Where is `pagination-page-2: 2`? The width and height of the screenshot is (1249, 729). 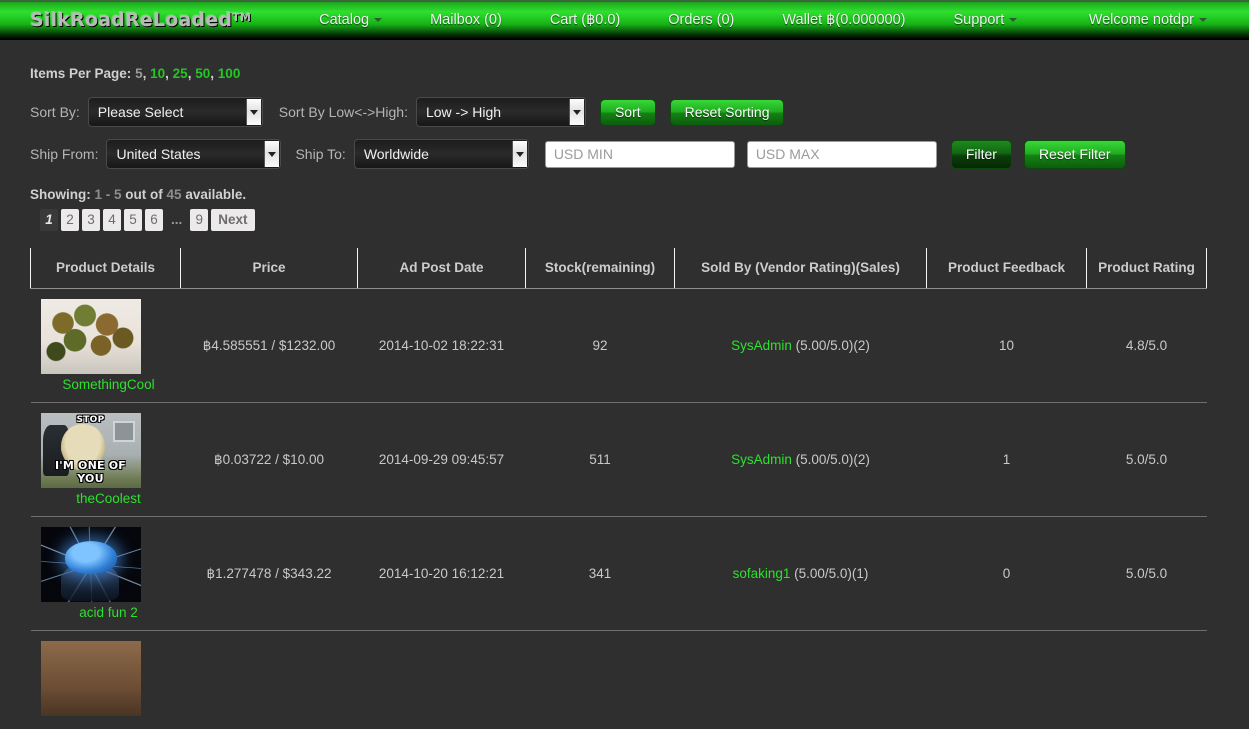 pagination-page-2: 2 is located at coordinates (70, 220).